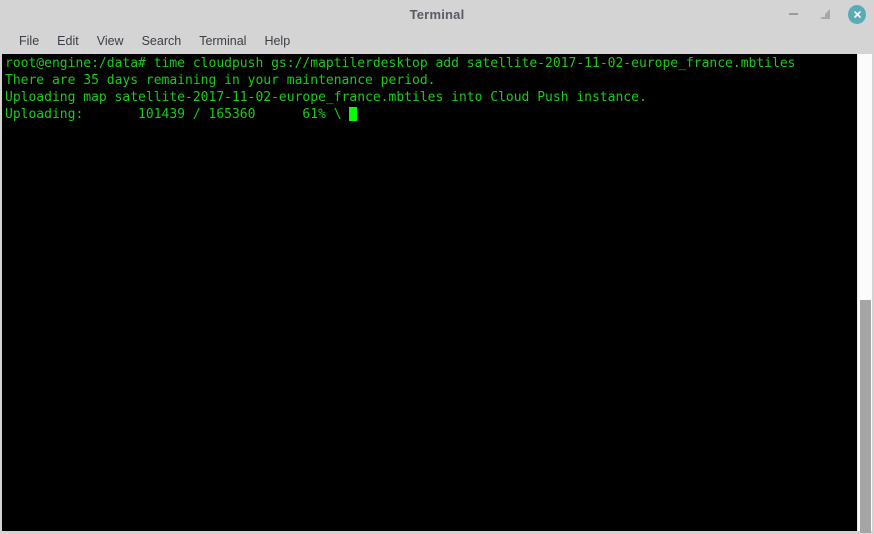 The height and width of the screenshot is (534, 874). I want to click on menu-item-file: File, so click(29, 41).